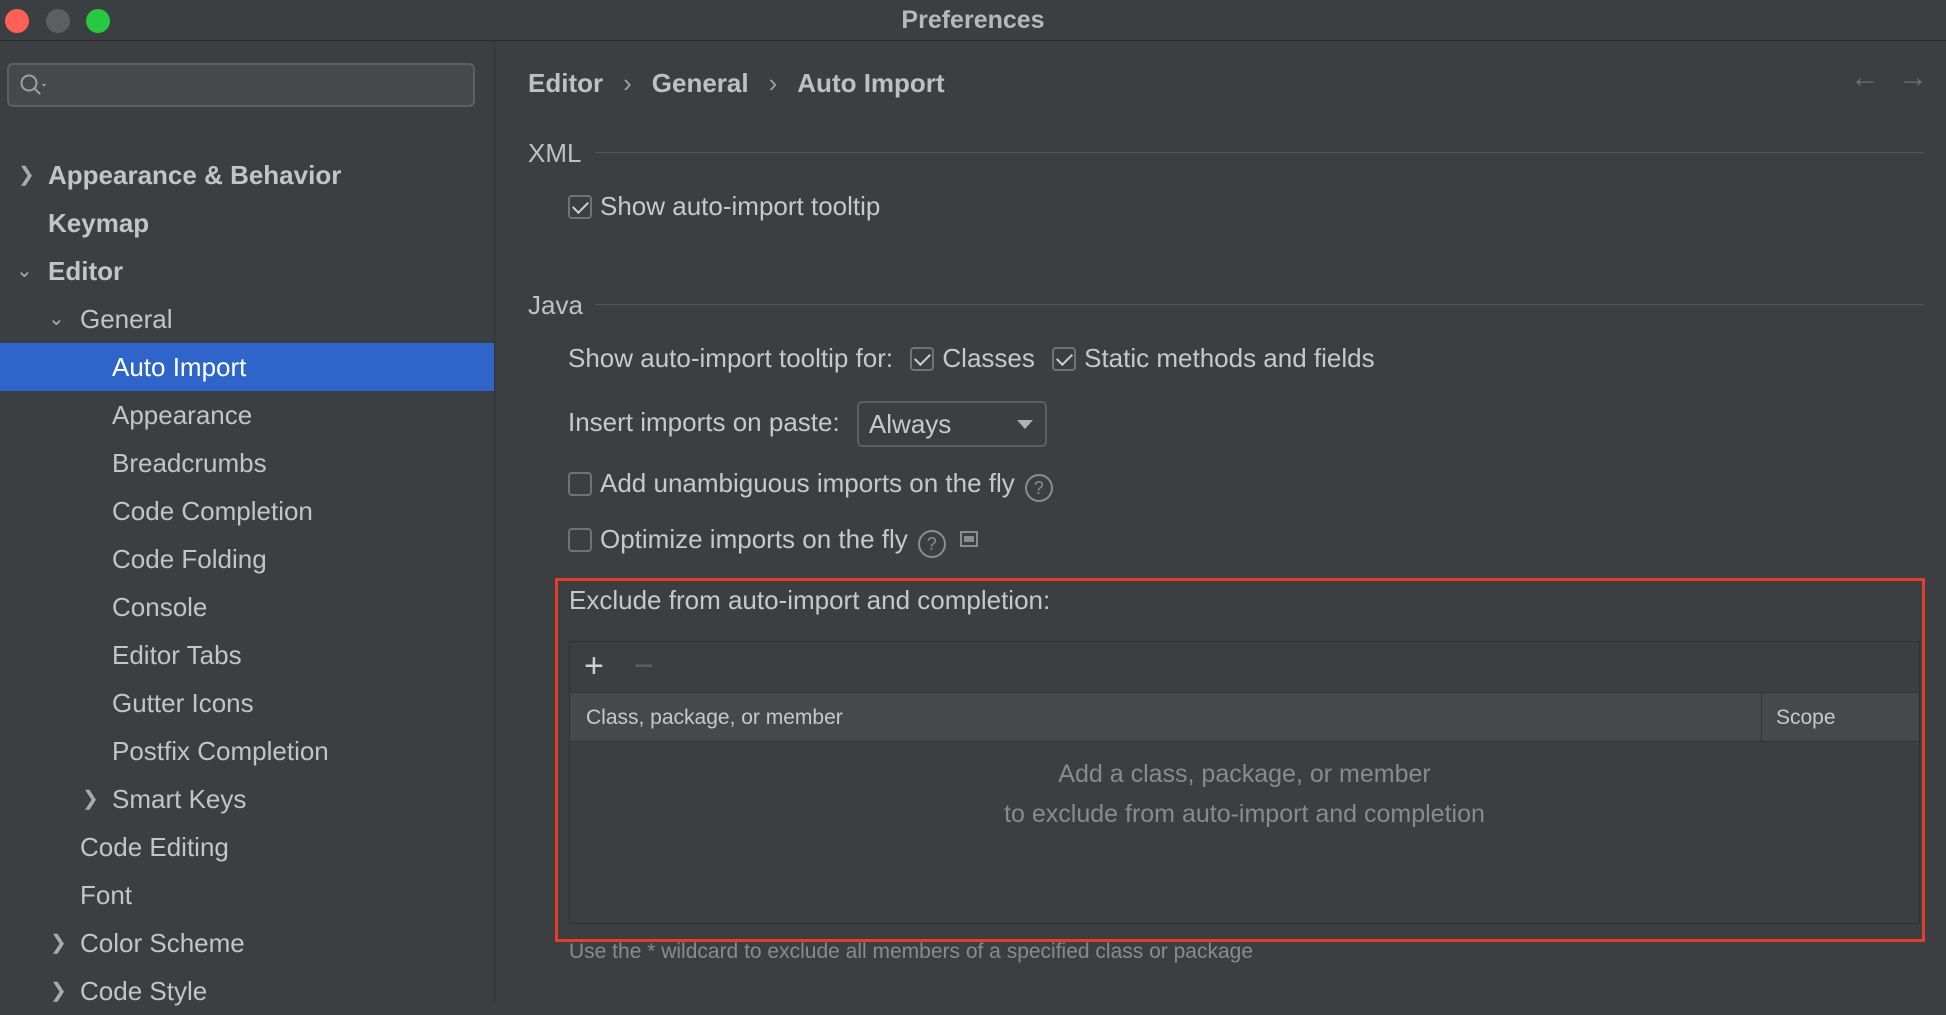  What do you see at coordinates (99, 223) in the screenshot?
I see `sidebar-item-label: Keymap` at bounding box center [99, 223].